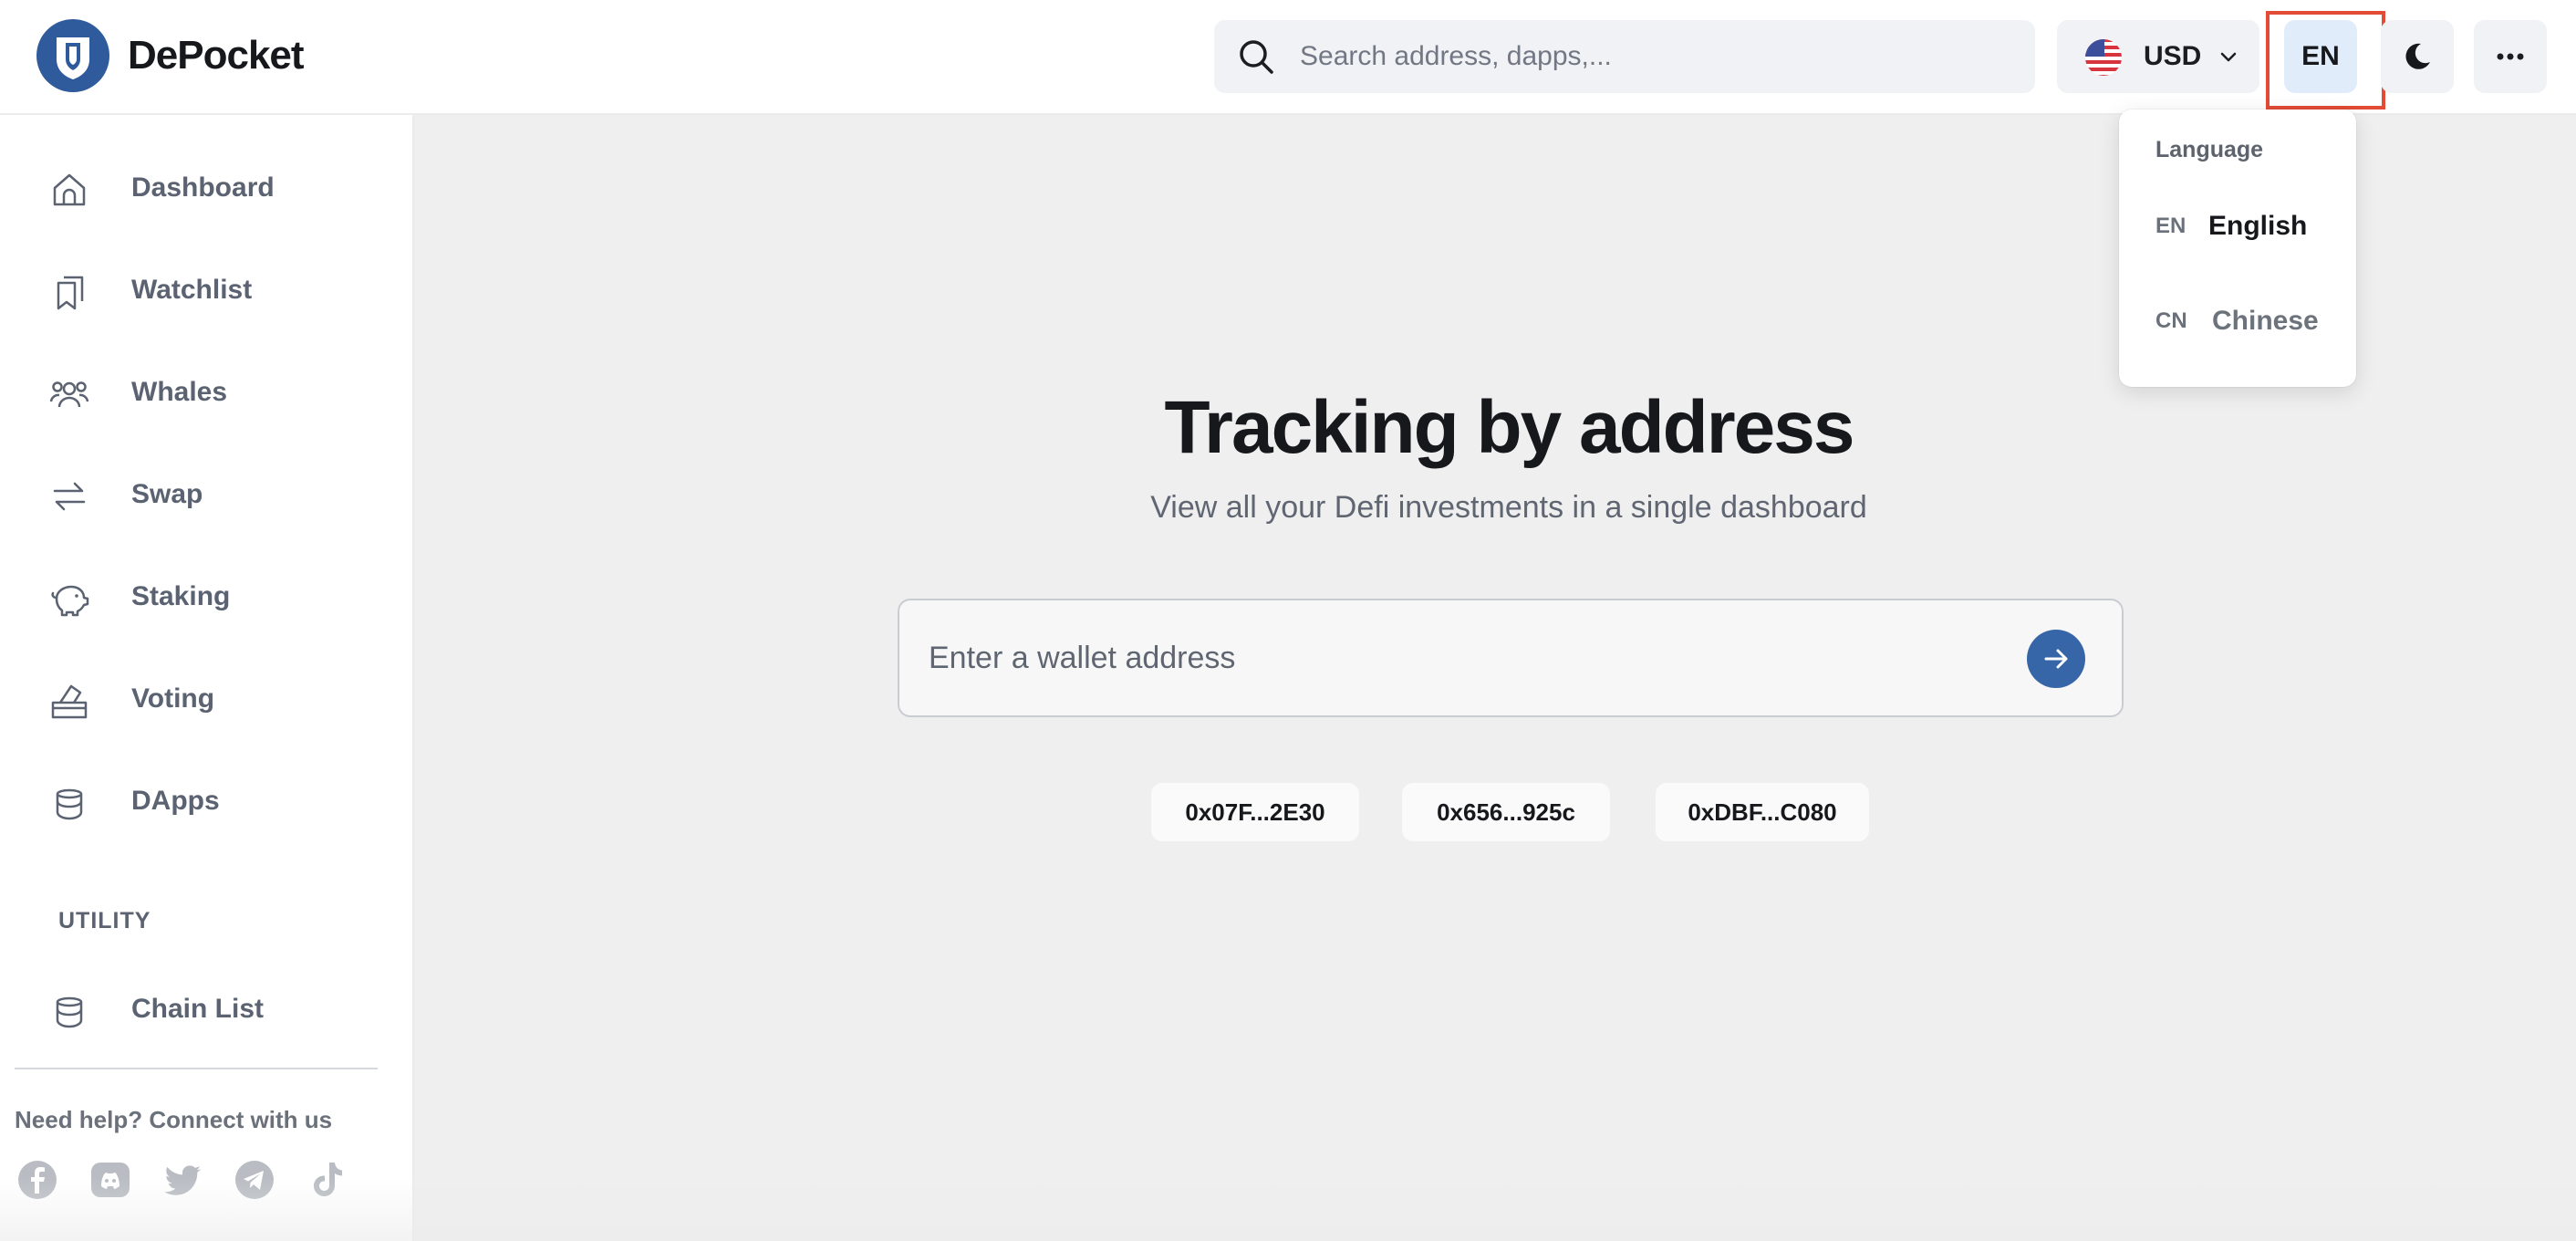 The width and height of the screenshot is (2576, 1241). I want to click on sidebar-item-label: Watchlist, so click(192, 290).